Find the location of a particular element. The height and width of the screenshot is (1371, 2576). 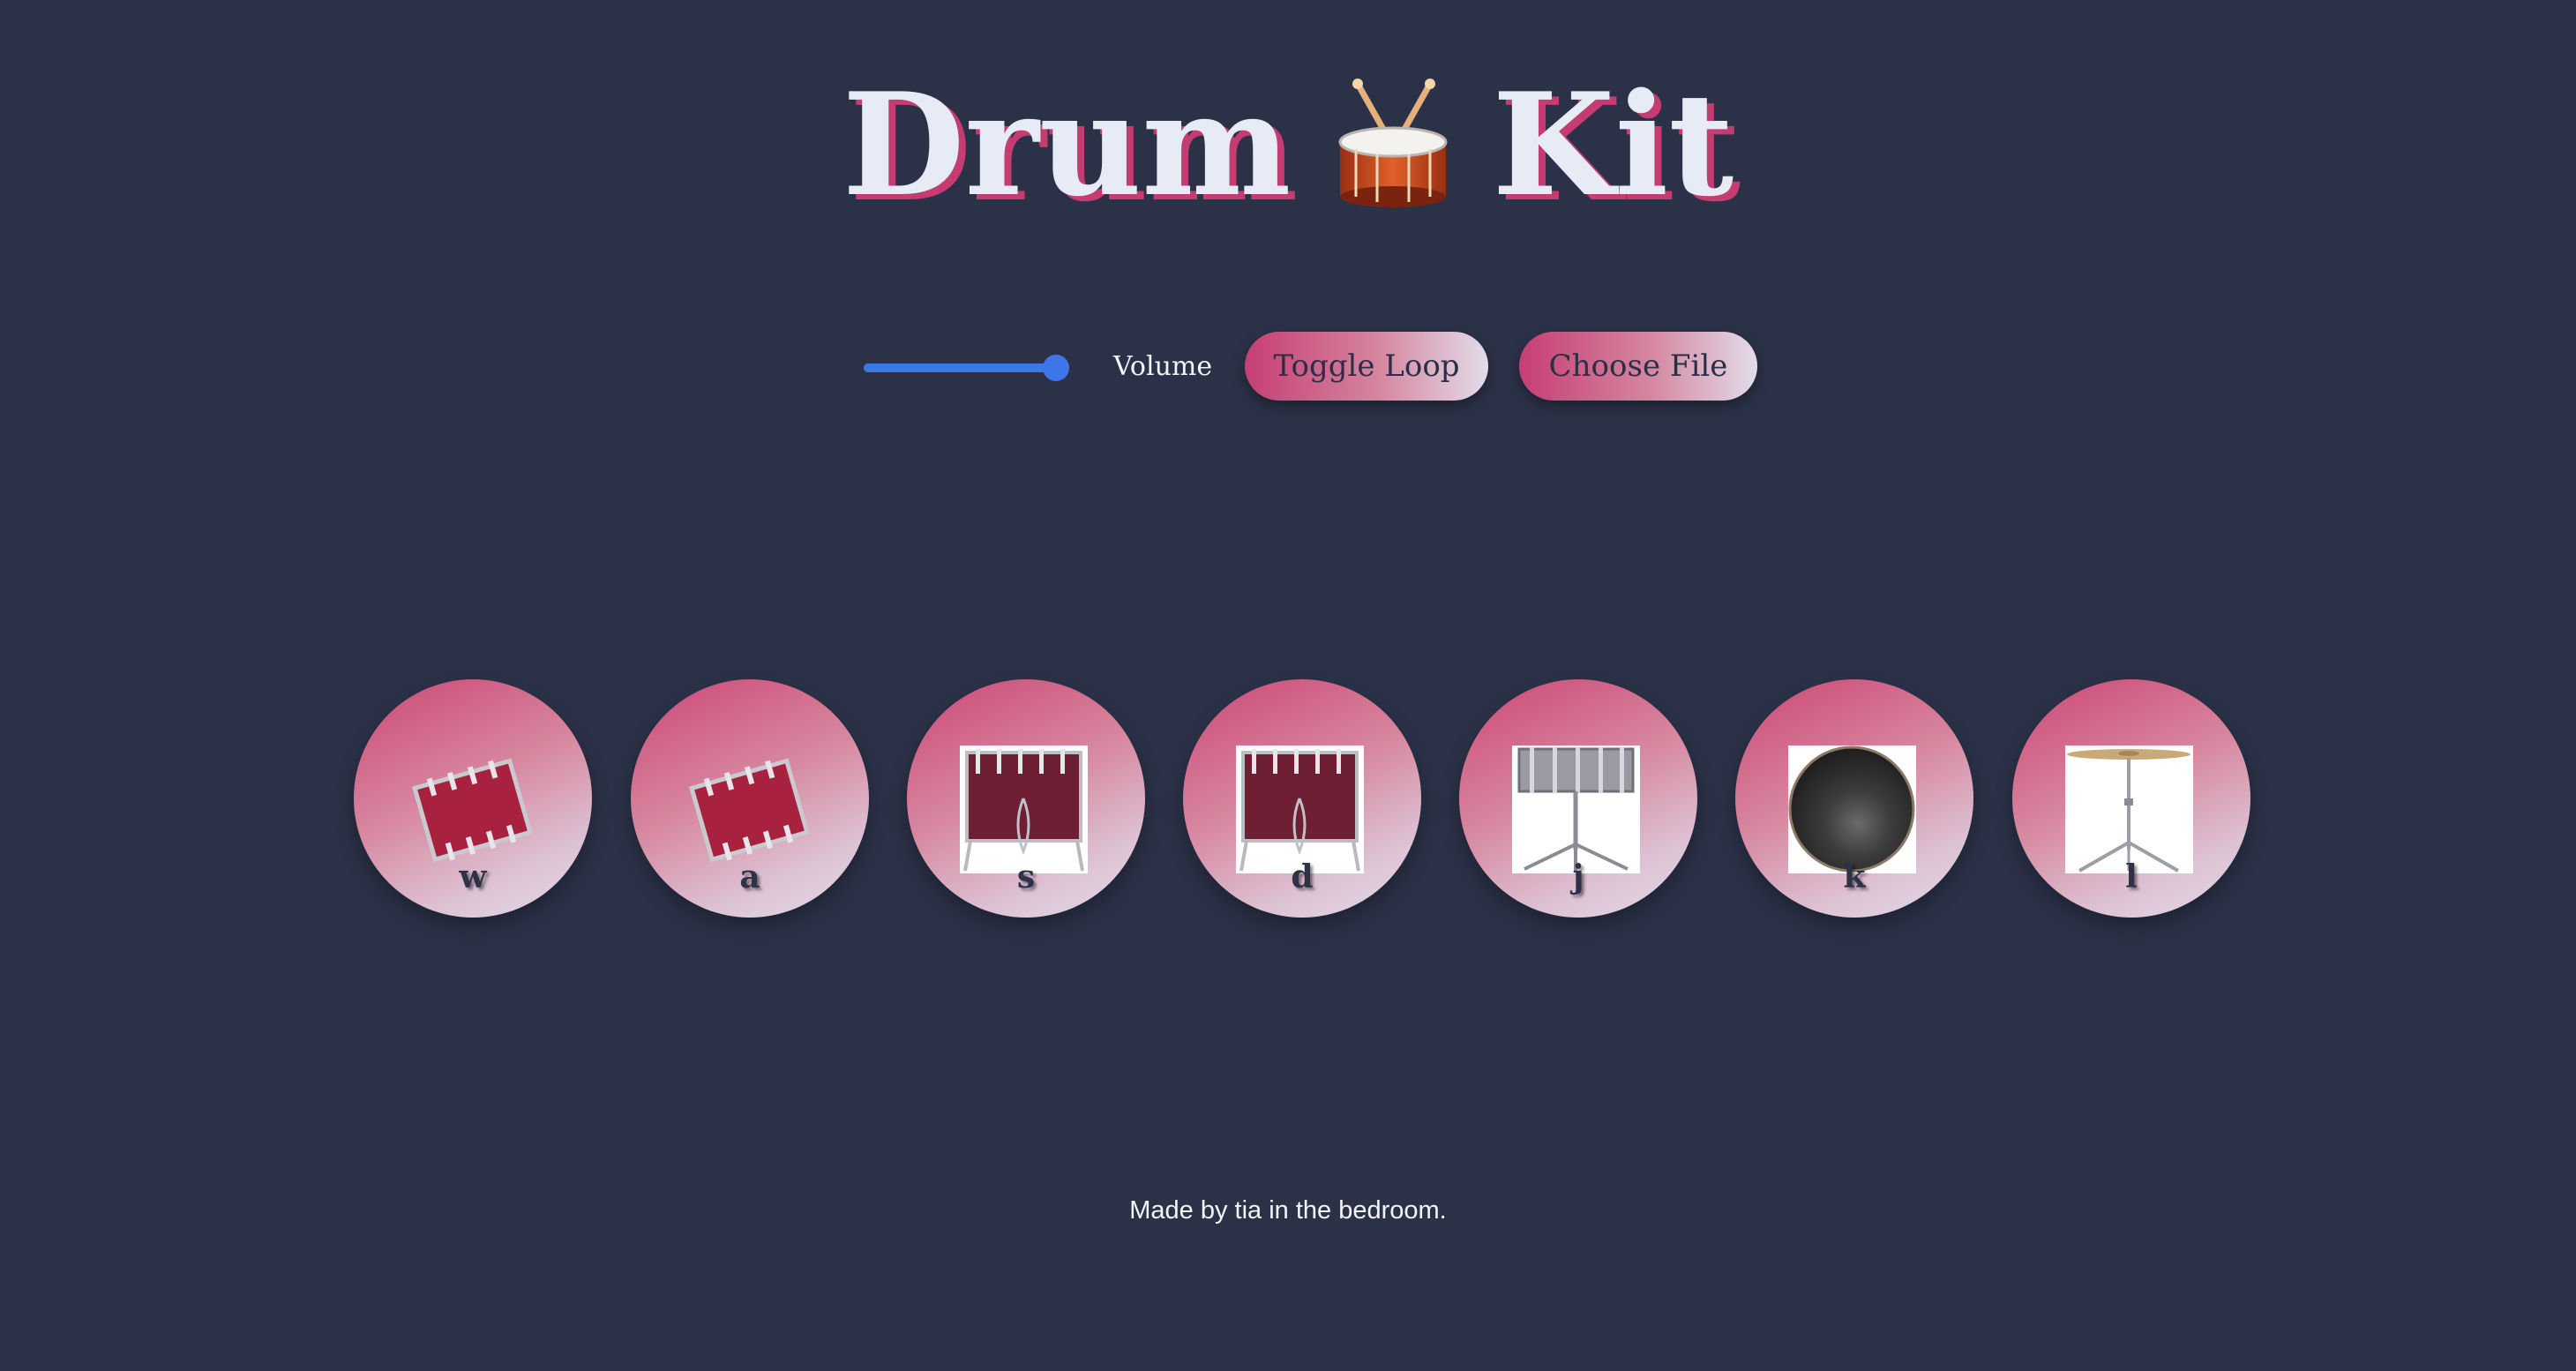

drum-pad-d: d is located at coordinates (1302, 798).